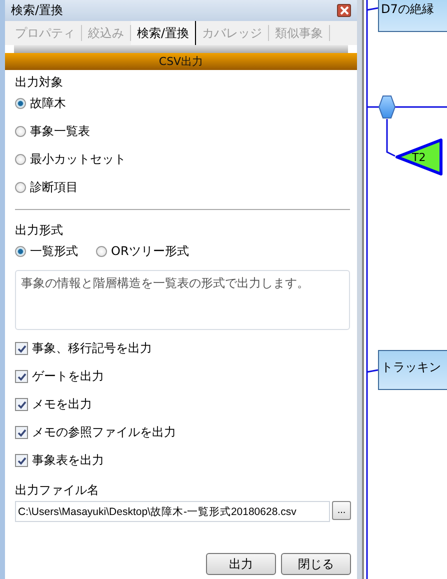 The image size is (447, 579). I want to click on close-dialog-button: 閉じる, so click(316, 564).